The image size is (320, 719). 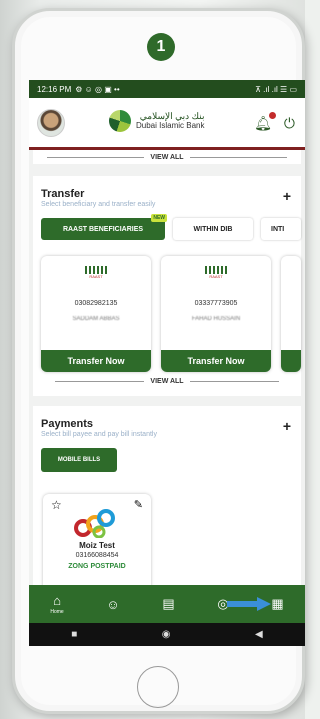 I want to click on card-icon: ▤, so click(x=168, y=603).